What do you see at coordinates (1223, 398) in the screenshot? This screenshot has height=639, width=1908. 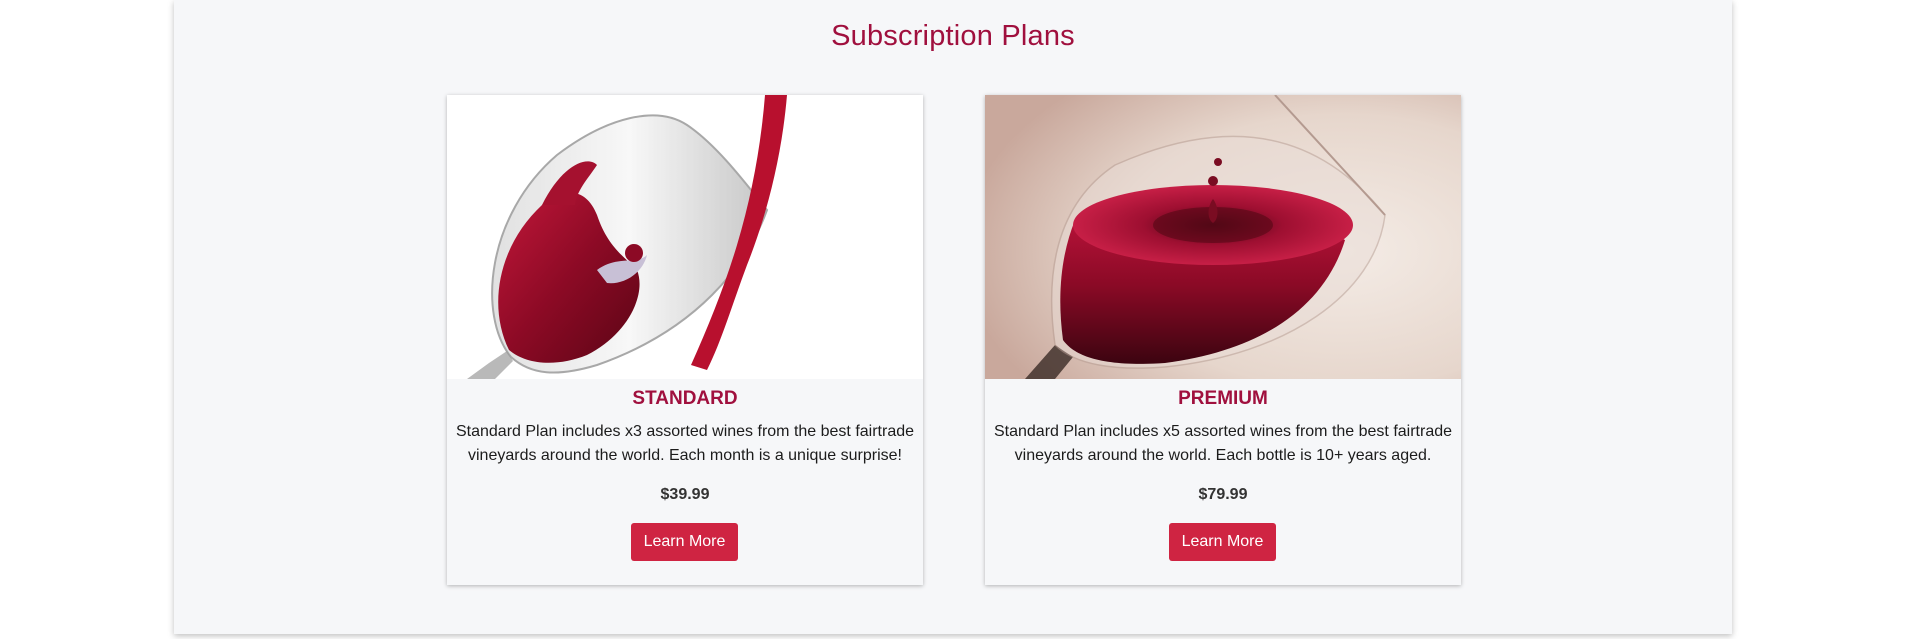 I see `plan-title: PREMIUM` at bounding box center [1223, 398].